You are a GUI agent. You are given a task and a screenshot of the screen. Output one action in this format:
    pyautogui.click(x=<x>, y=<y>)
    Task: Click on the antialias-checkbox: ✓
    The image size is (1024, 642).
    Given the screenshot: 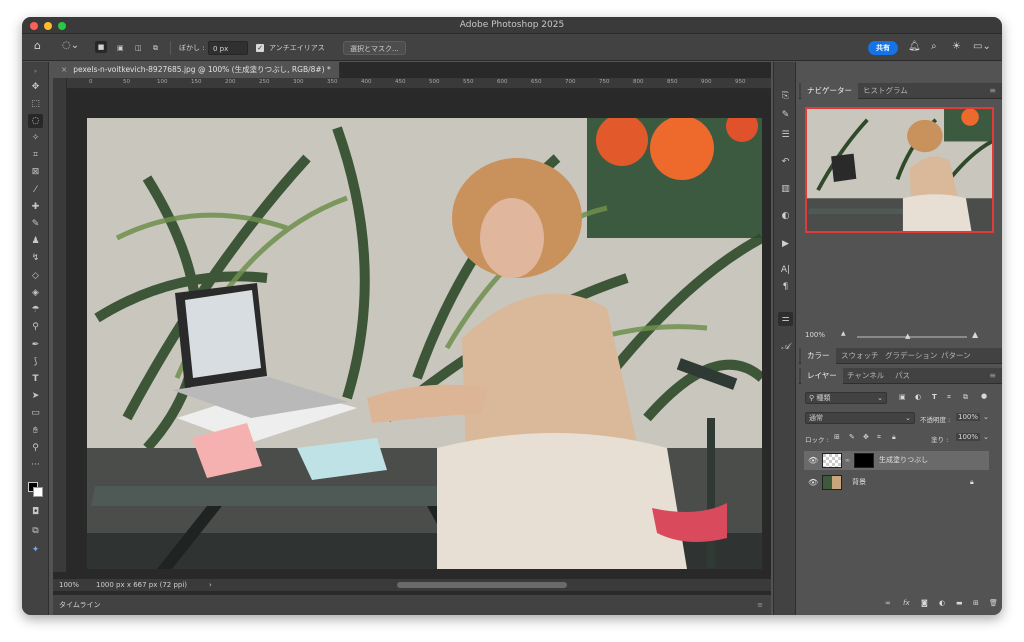 What is the action you would take?
    pyautogui.click(x=260, y=48)
    